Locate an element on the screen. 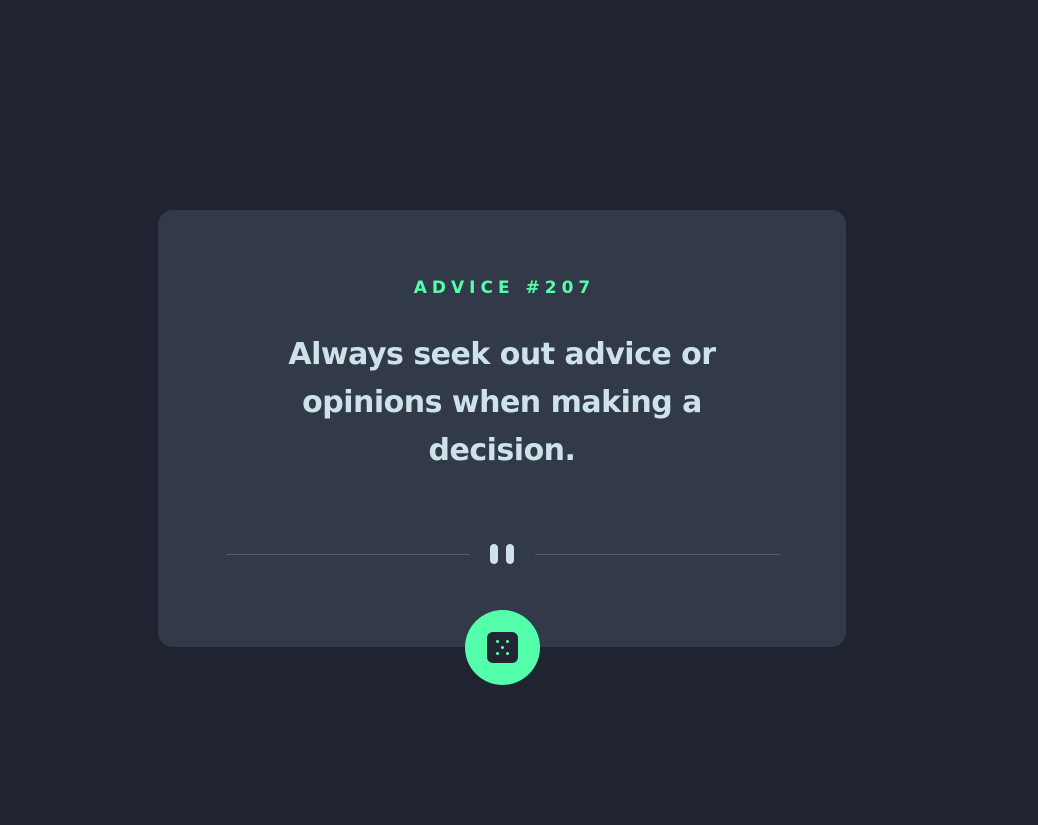  divider-line-right is located at coordinates (657, 554).